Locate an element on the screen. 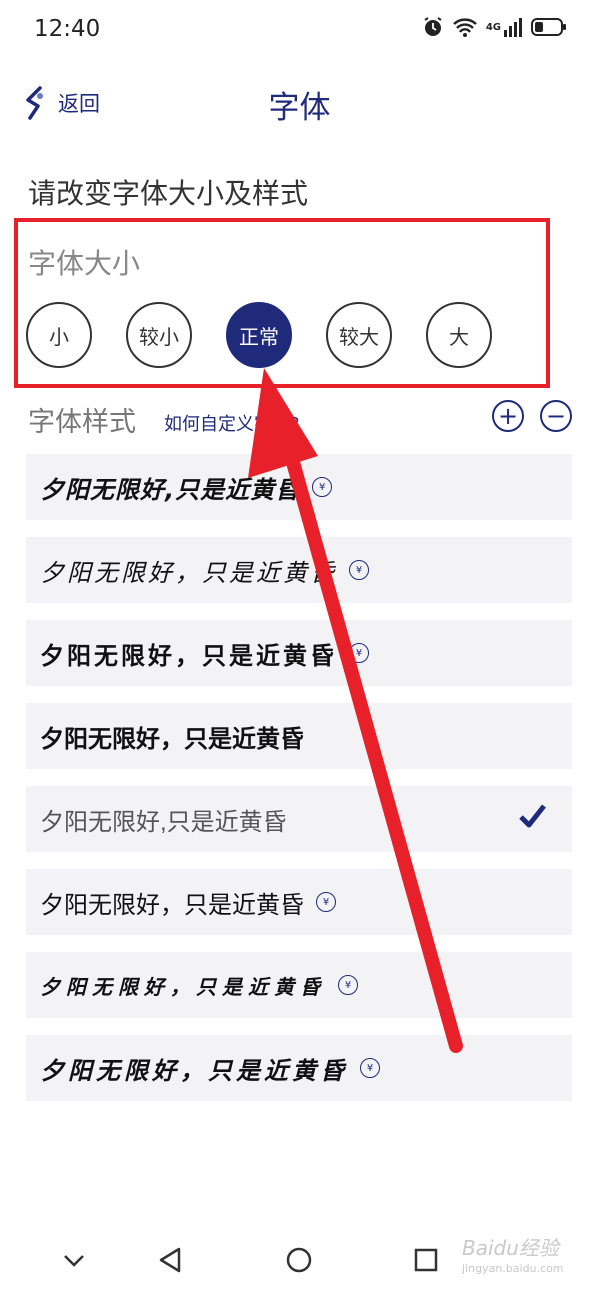 This screenshot has width=599, height=1297. alarm-icon is located at coordinates (433, 26).